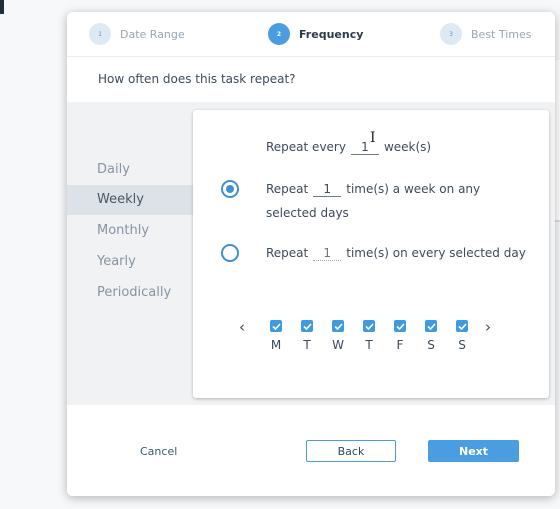  Describe the element at coordinates (338, 345) in the screenshot. I see `day-label: W` at that location.